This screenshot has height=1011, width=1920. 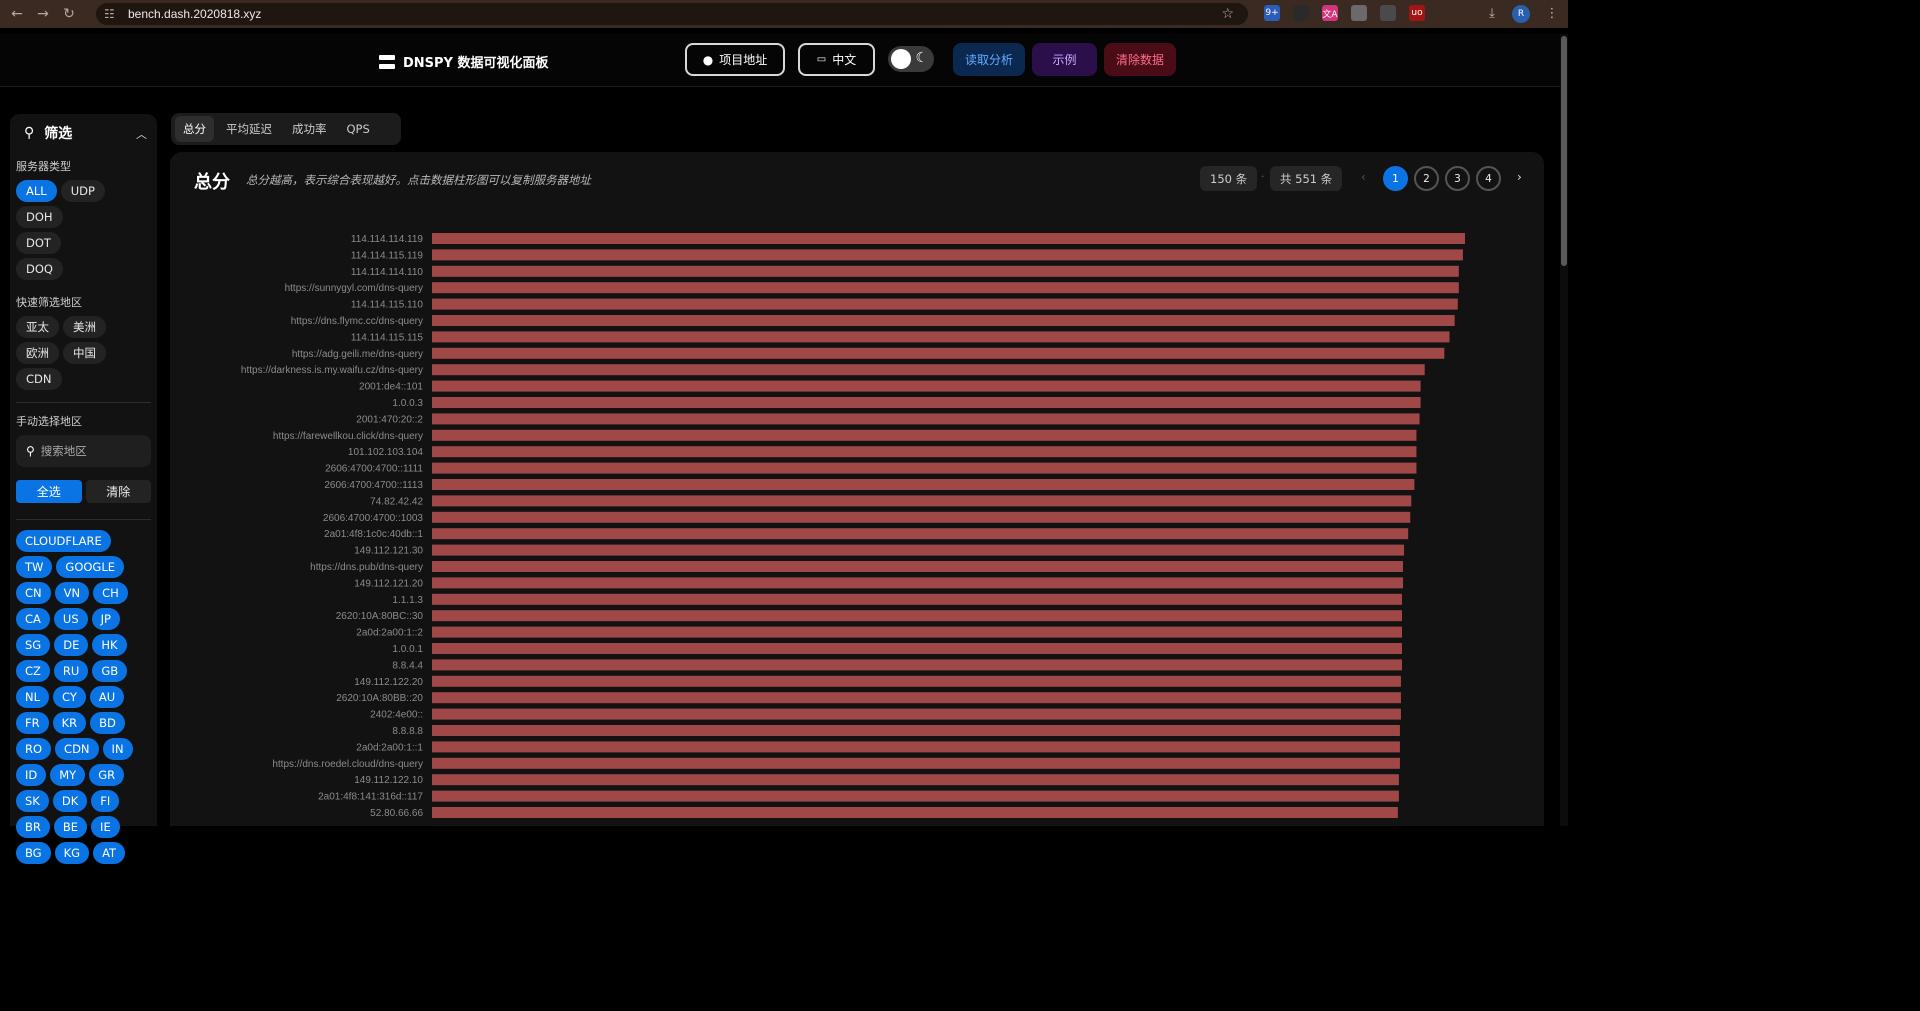 I want to click on quick-region-chip: 美洲, so click(x=84, y=327).